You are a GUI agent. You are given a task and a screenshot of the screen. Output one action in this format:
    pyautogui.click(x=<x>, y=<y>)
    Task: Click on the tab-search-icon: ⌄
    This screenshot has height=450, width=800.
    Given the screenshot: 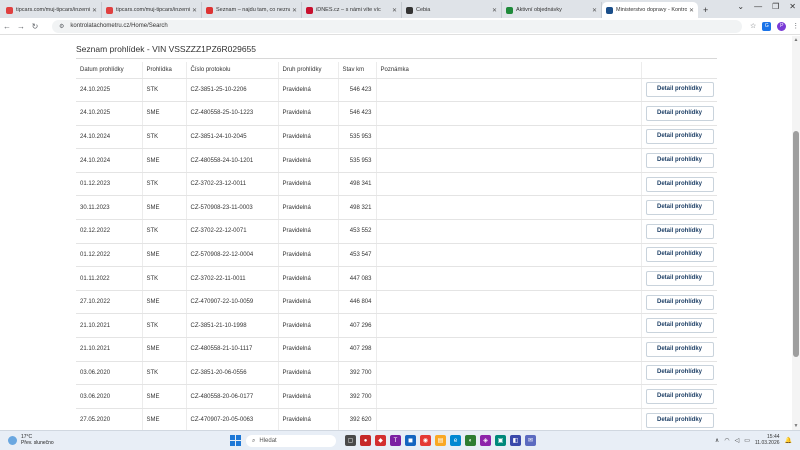 What is the action you would take?
    pyautogui.click(x=740, y=6)
    